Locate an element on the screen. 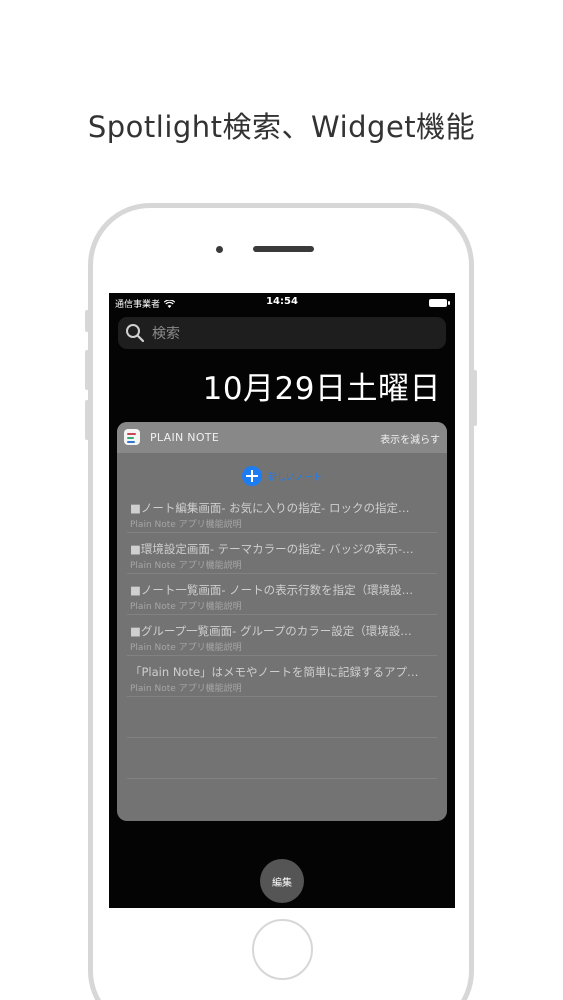  search-icon is located at coordinates (135, 333).